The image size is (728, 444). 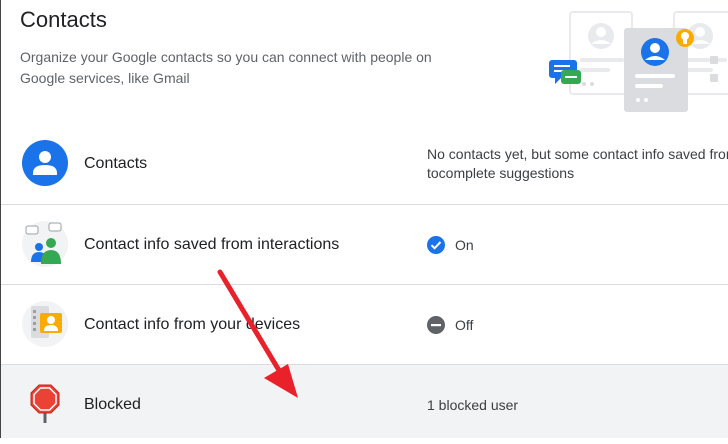 I want to click on checkmark-circle-icon, so click(x=436, y=244).